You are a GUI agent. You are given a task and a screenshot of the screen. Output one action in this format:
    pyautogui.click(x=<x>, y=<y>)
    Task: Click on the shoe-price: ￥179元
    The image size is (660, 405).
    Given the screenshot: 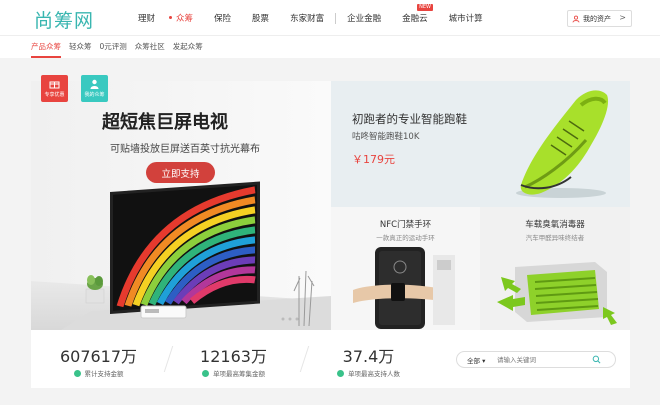 What is the action you would take?
    pyautogui.click(x=373, y=159)
    